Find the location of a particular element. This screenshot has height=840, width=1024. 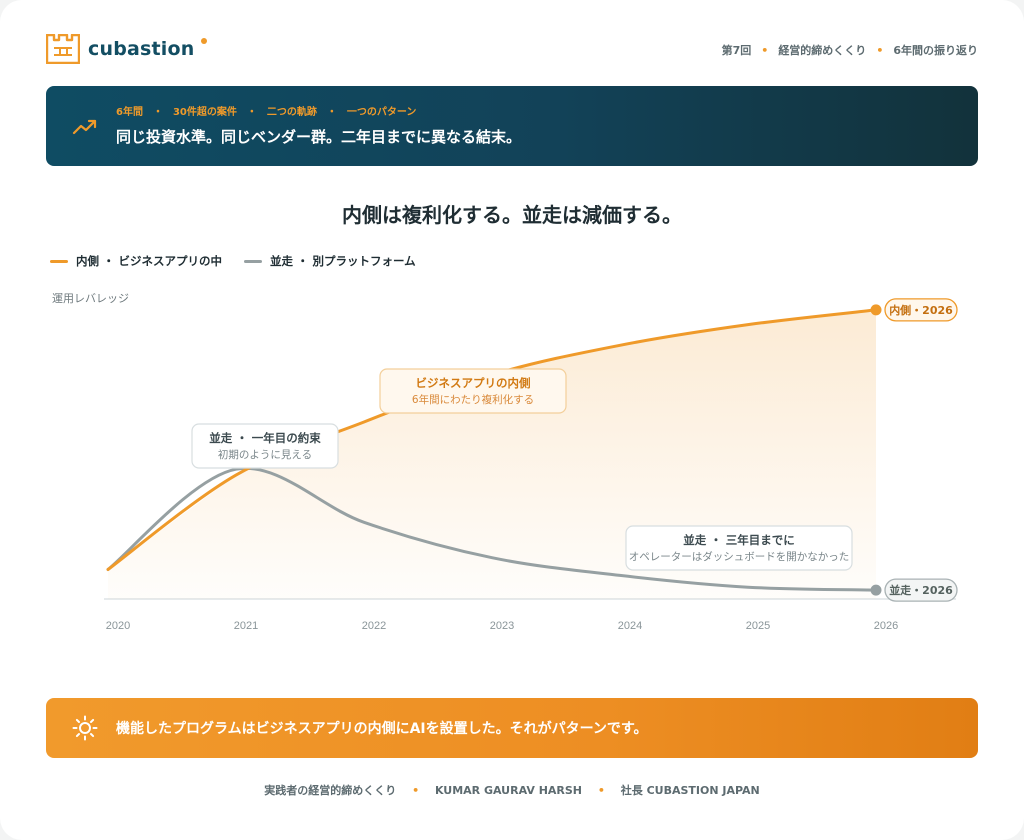

annotation-title: ビジネスアプリの内側 is located at coordinates (473, 383).